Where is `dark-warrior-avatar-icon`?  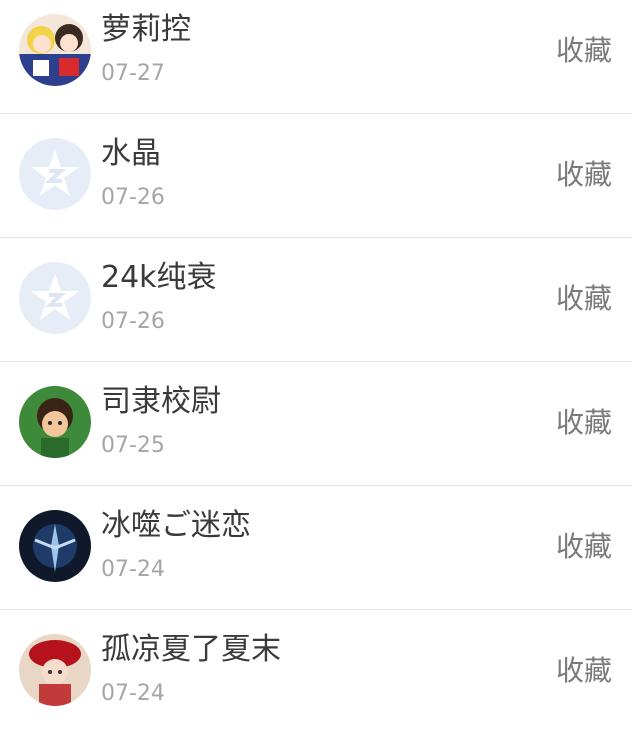
dark-warrior-avatar-icon is located at coordinates (55, 546).